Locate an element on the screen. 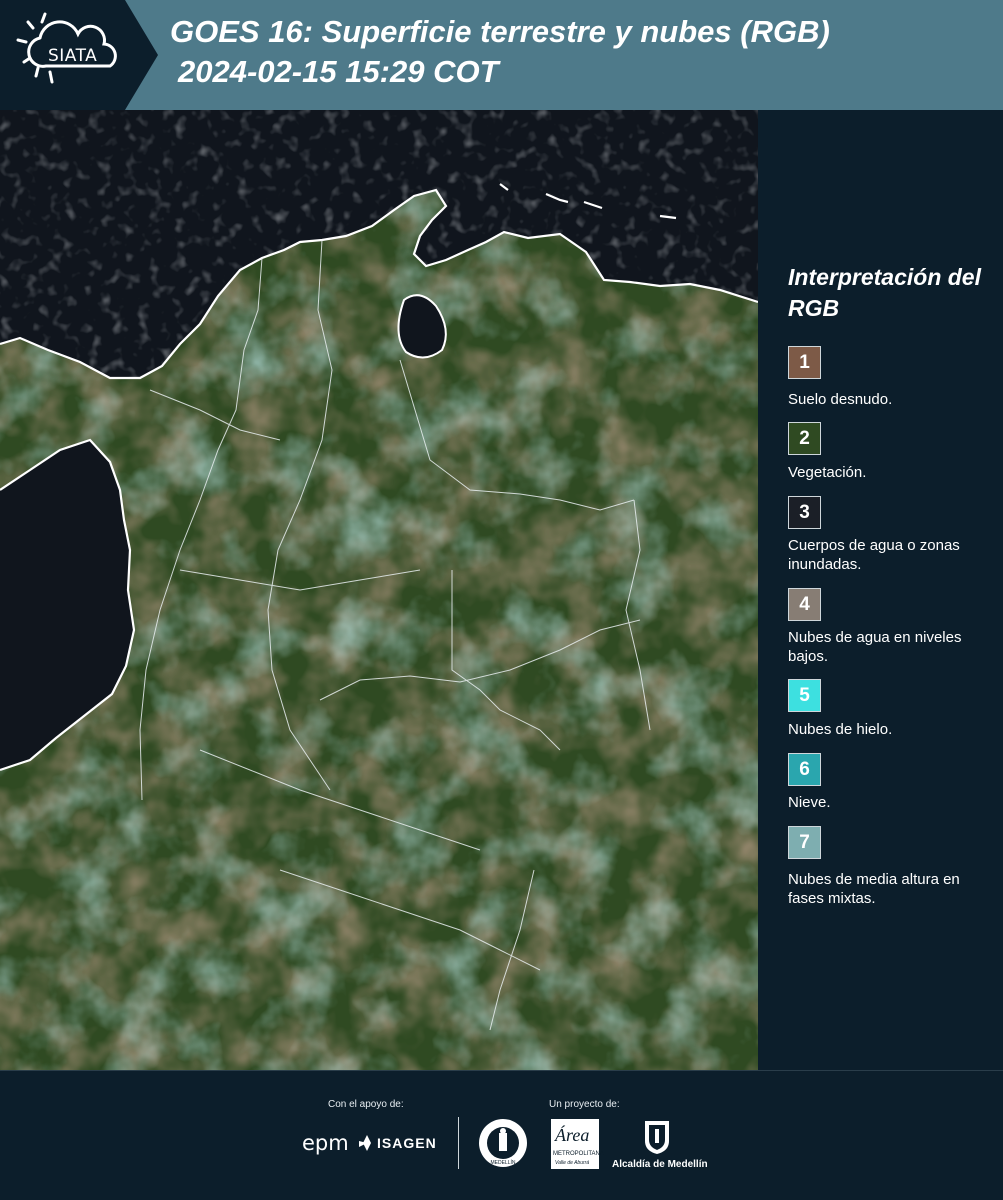 This screenshot has height=1200, width=1003. legend-number: 1 is located at coordinates (804, 362).